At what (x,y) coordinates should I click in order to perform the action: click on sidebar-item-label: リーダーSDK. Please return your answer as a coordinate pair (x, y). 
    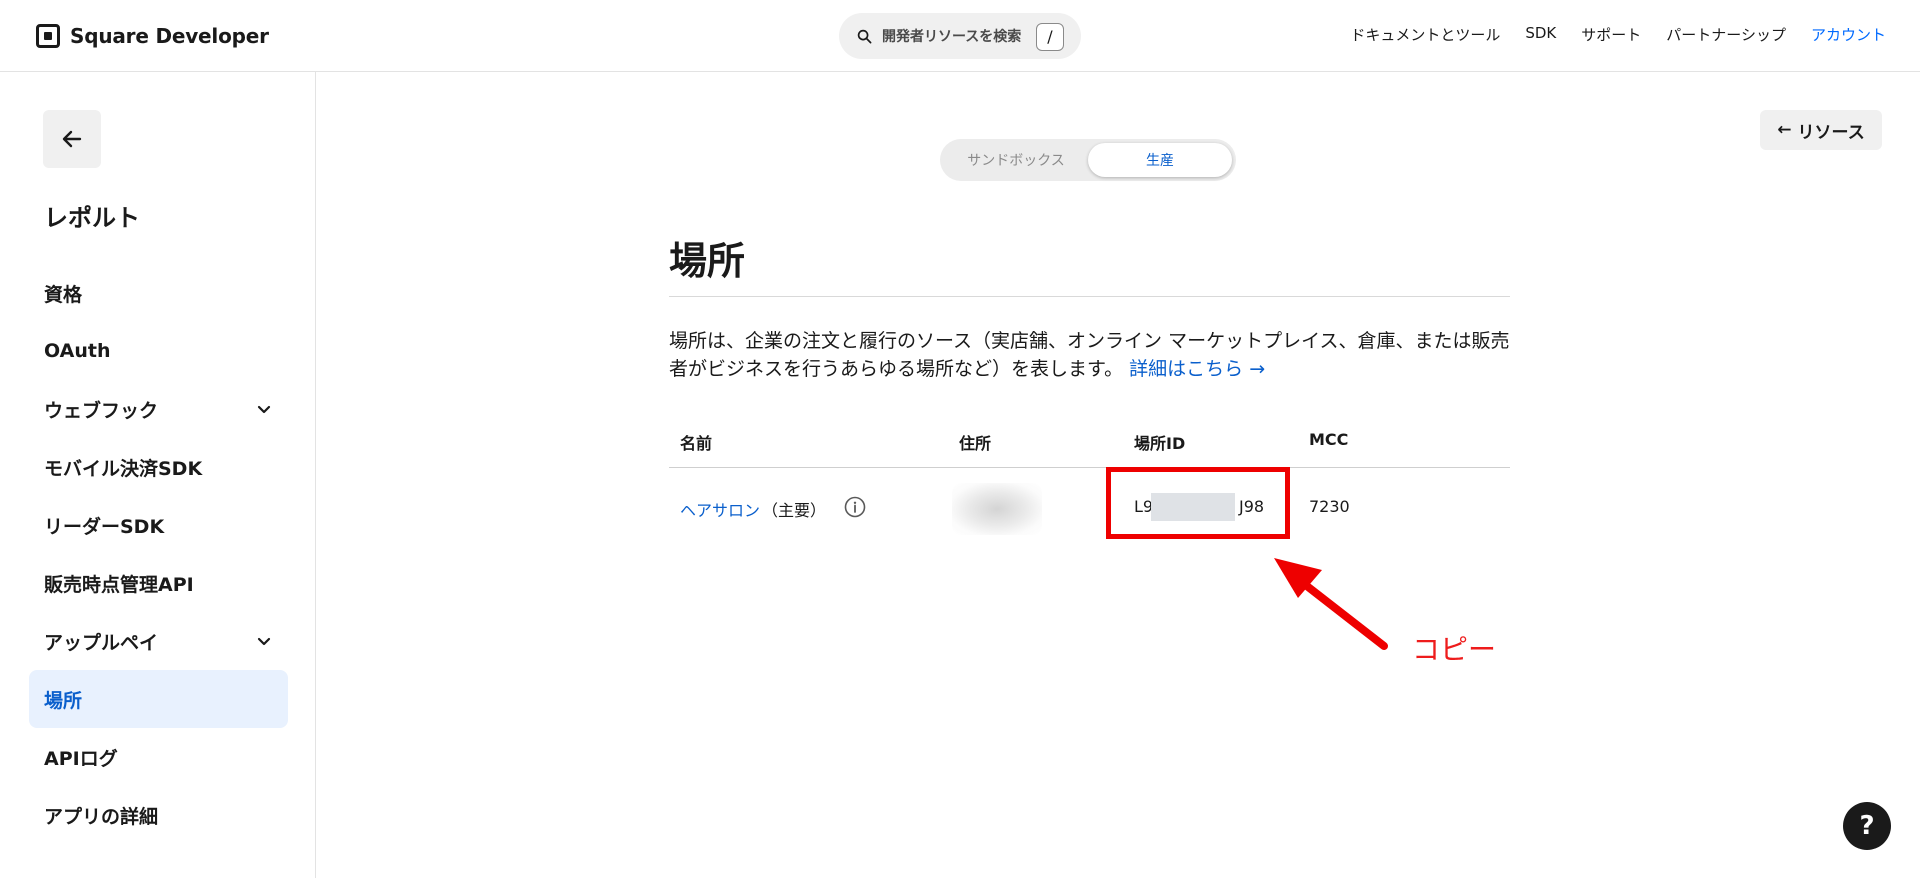
    Looking at the image, I should click on (104, 526).